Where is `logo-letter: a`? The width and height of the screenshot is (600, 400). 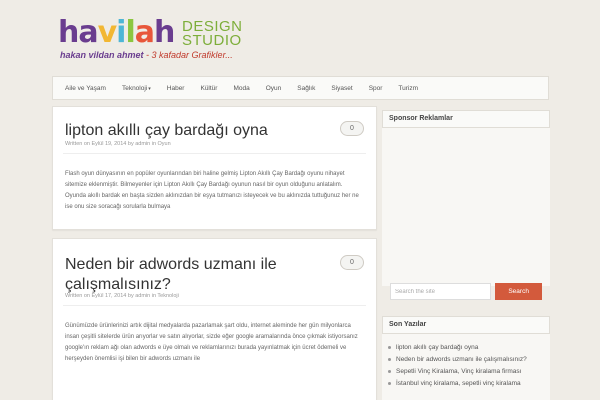 logo-letter: a is located at coordinates (144, 32).